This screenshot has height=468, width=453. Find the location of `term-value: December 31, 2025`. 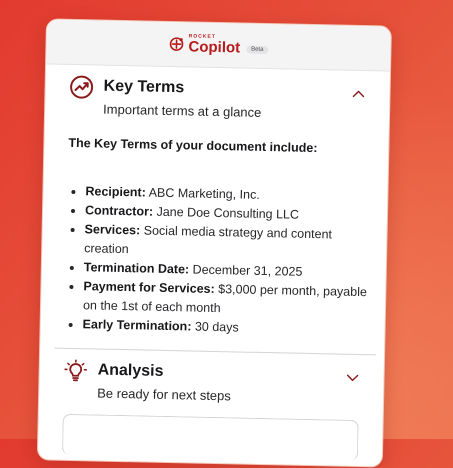

term-value: December 31, 2025 is located at coordinates (247, 270).